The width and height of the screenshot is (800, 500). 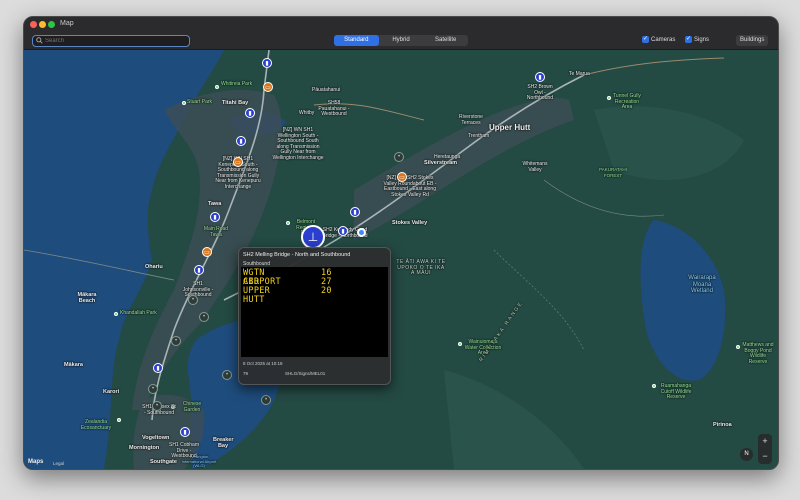 I want to click on window-title: Map, so click(x=67, y=23).